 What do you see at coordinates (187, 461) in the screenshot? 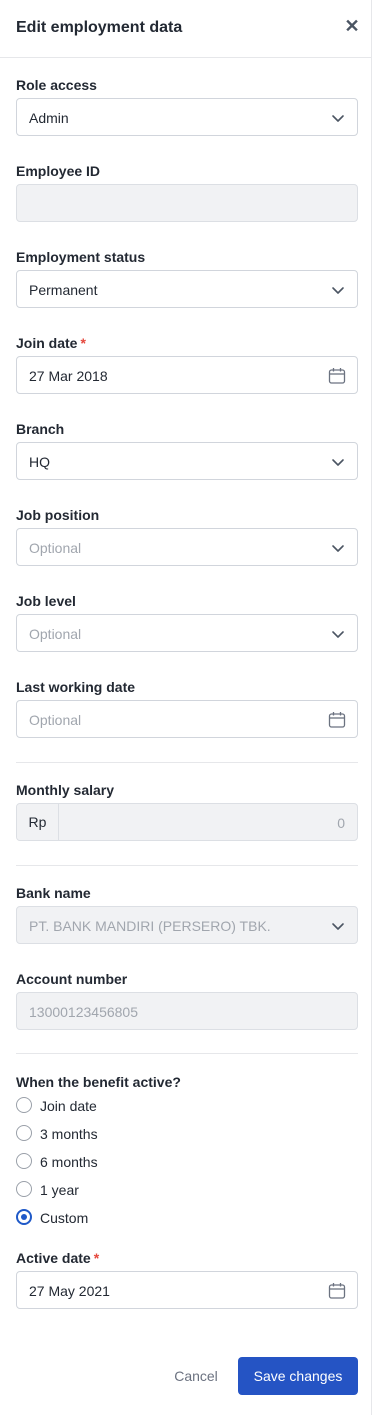
I see `branch-select: HQ` at bounding box center [187, 461].